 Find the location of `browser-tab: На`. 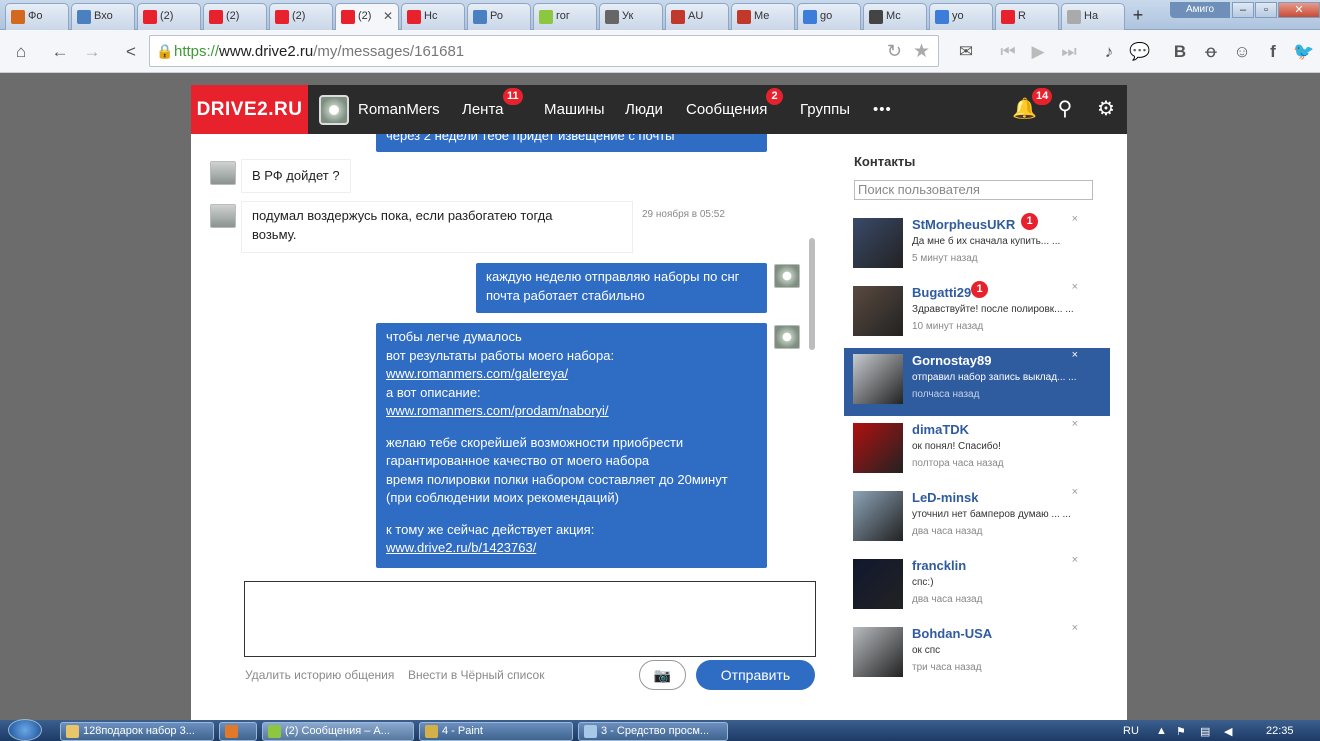

browser-tab: На is located at coordinates (1093, 16).